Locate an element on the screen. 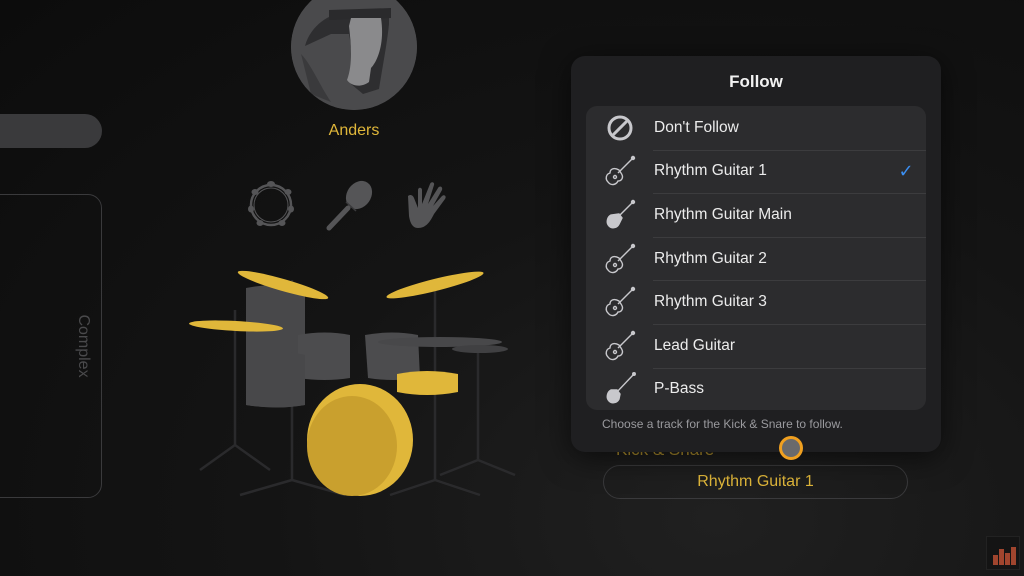 This screenshot has width=1024, height=576. tambourine-icon is located at coordinates (271, 205).